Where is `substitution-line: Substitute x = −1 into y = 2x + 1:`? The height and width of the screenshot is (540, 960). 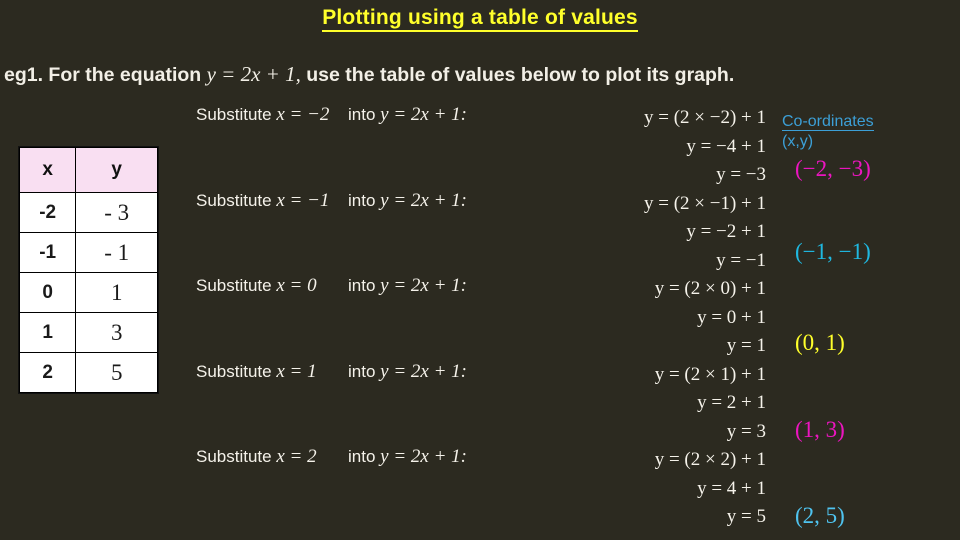 substitution-line: Substitute x = −1 into y = 2x + 1: is located at coordinates (359, 201).